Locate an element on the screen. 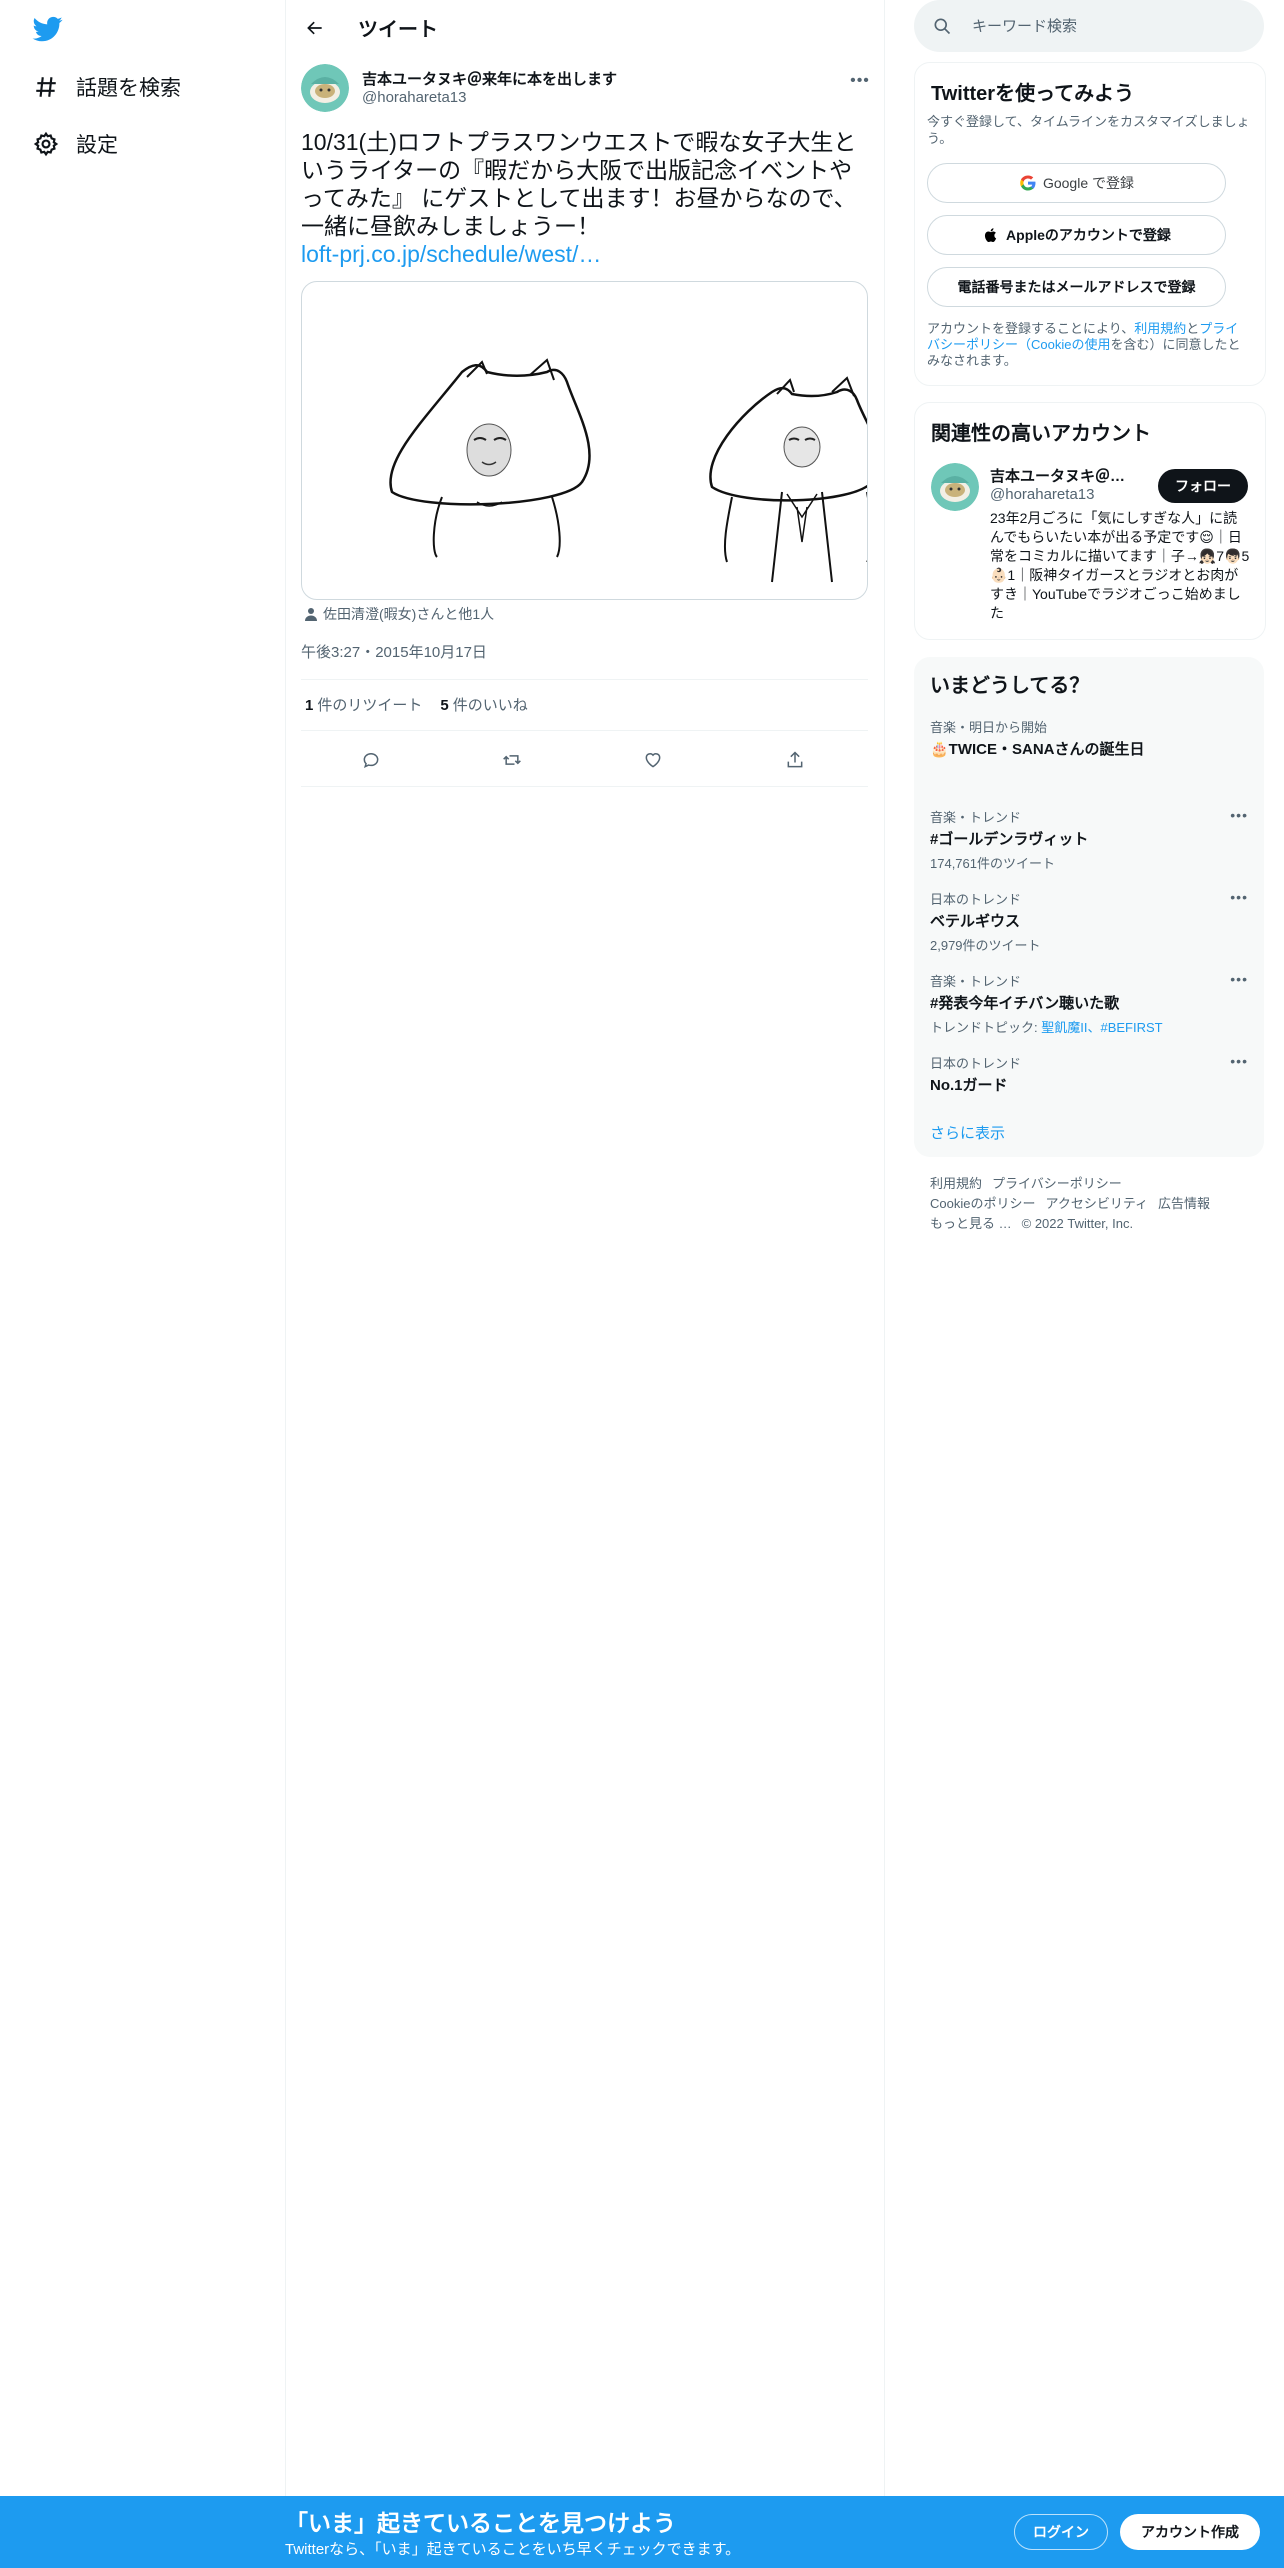 This screenshot has height=2568, width=1284. retweets-count: 1 is located at coordinates (309, 705).